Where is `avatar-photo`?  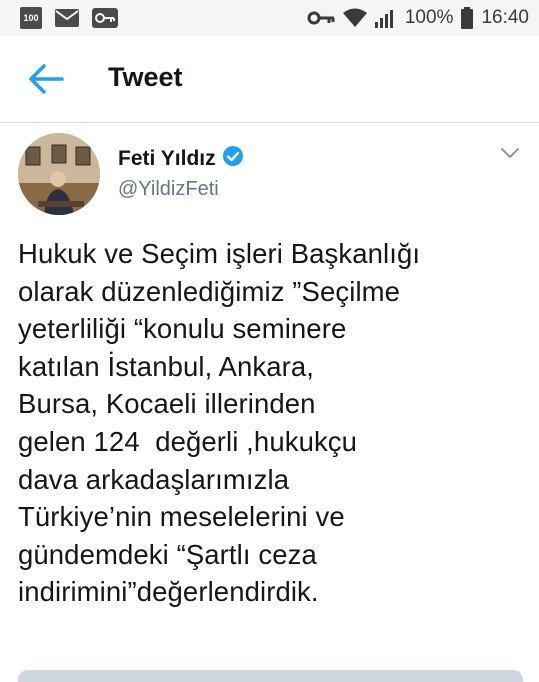
avatar-photo is located at coordinates (59, 174).